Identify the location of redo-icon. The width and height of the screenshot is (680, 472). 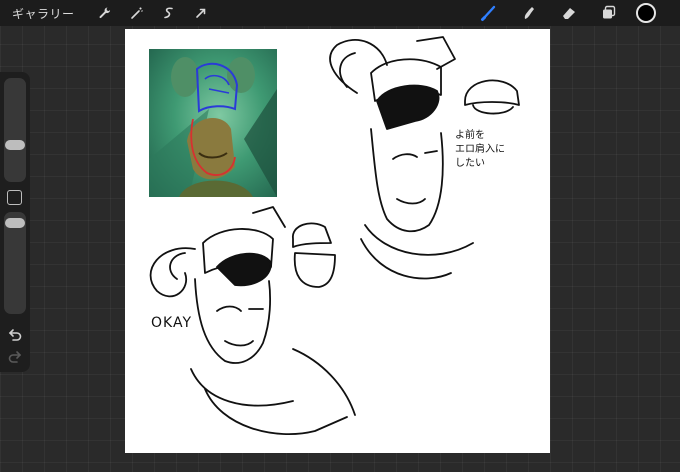
(15, 357).